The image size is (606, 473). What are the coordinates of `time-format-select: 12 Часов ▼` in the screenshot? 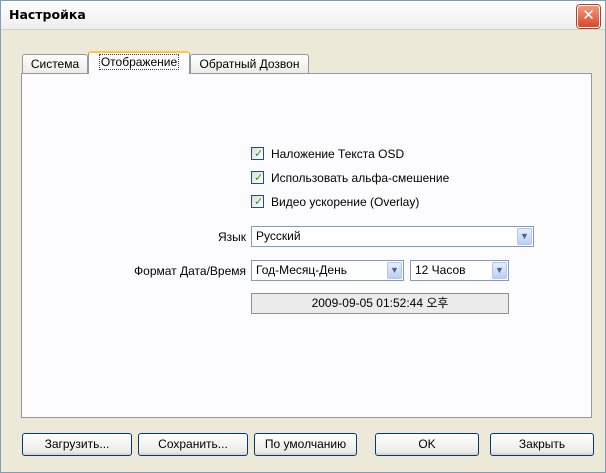 It's located at (459, 270).